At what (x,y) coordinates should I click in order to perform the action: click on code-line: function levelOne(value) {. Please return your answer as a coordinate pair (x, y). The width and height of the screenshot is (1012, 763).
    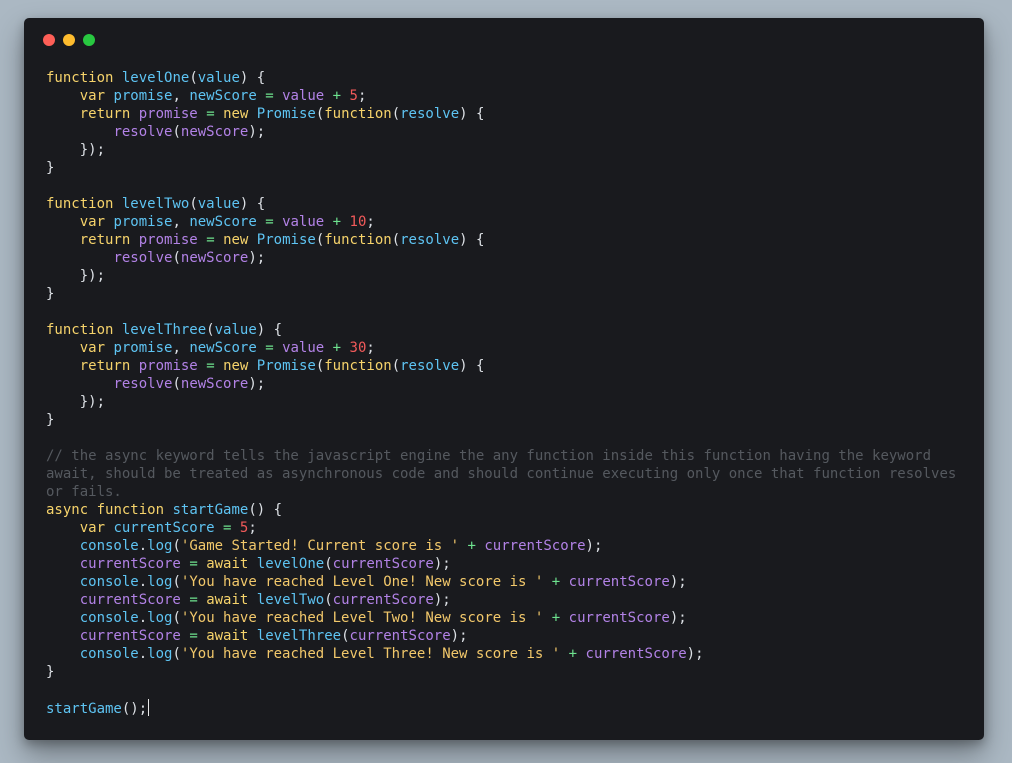
    Looking at the image, I should click on (505, 78).